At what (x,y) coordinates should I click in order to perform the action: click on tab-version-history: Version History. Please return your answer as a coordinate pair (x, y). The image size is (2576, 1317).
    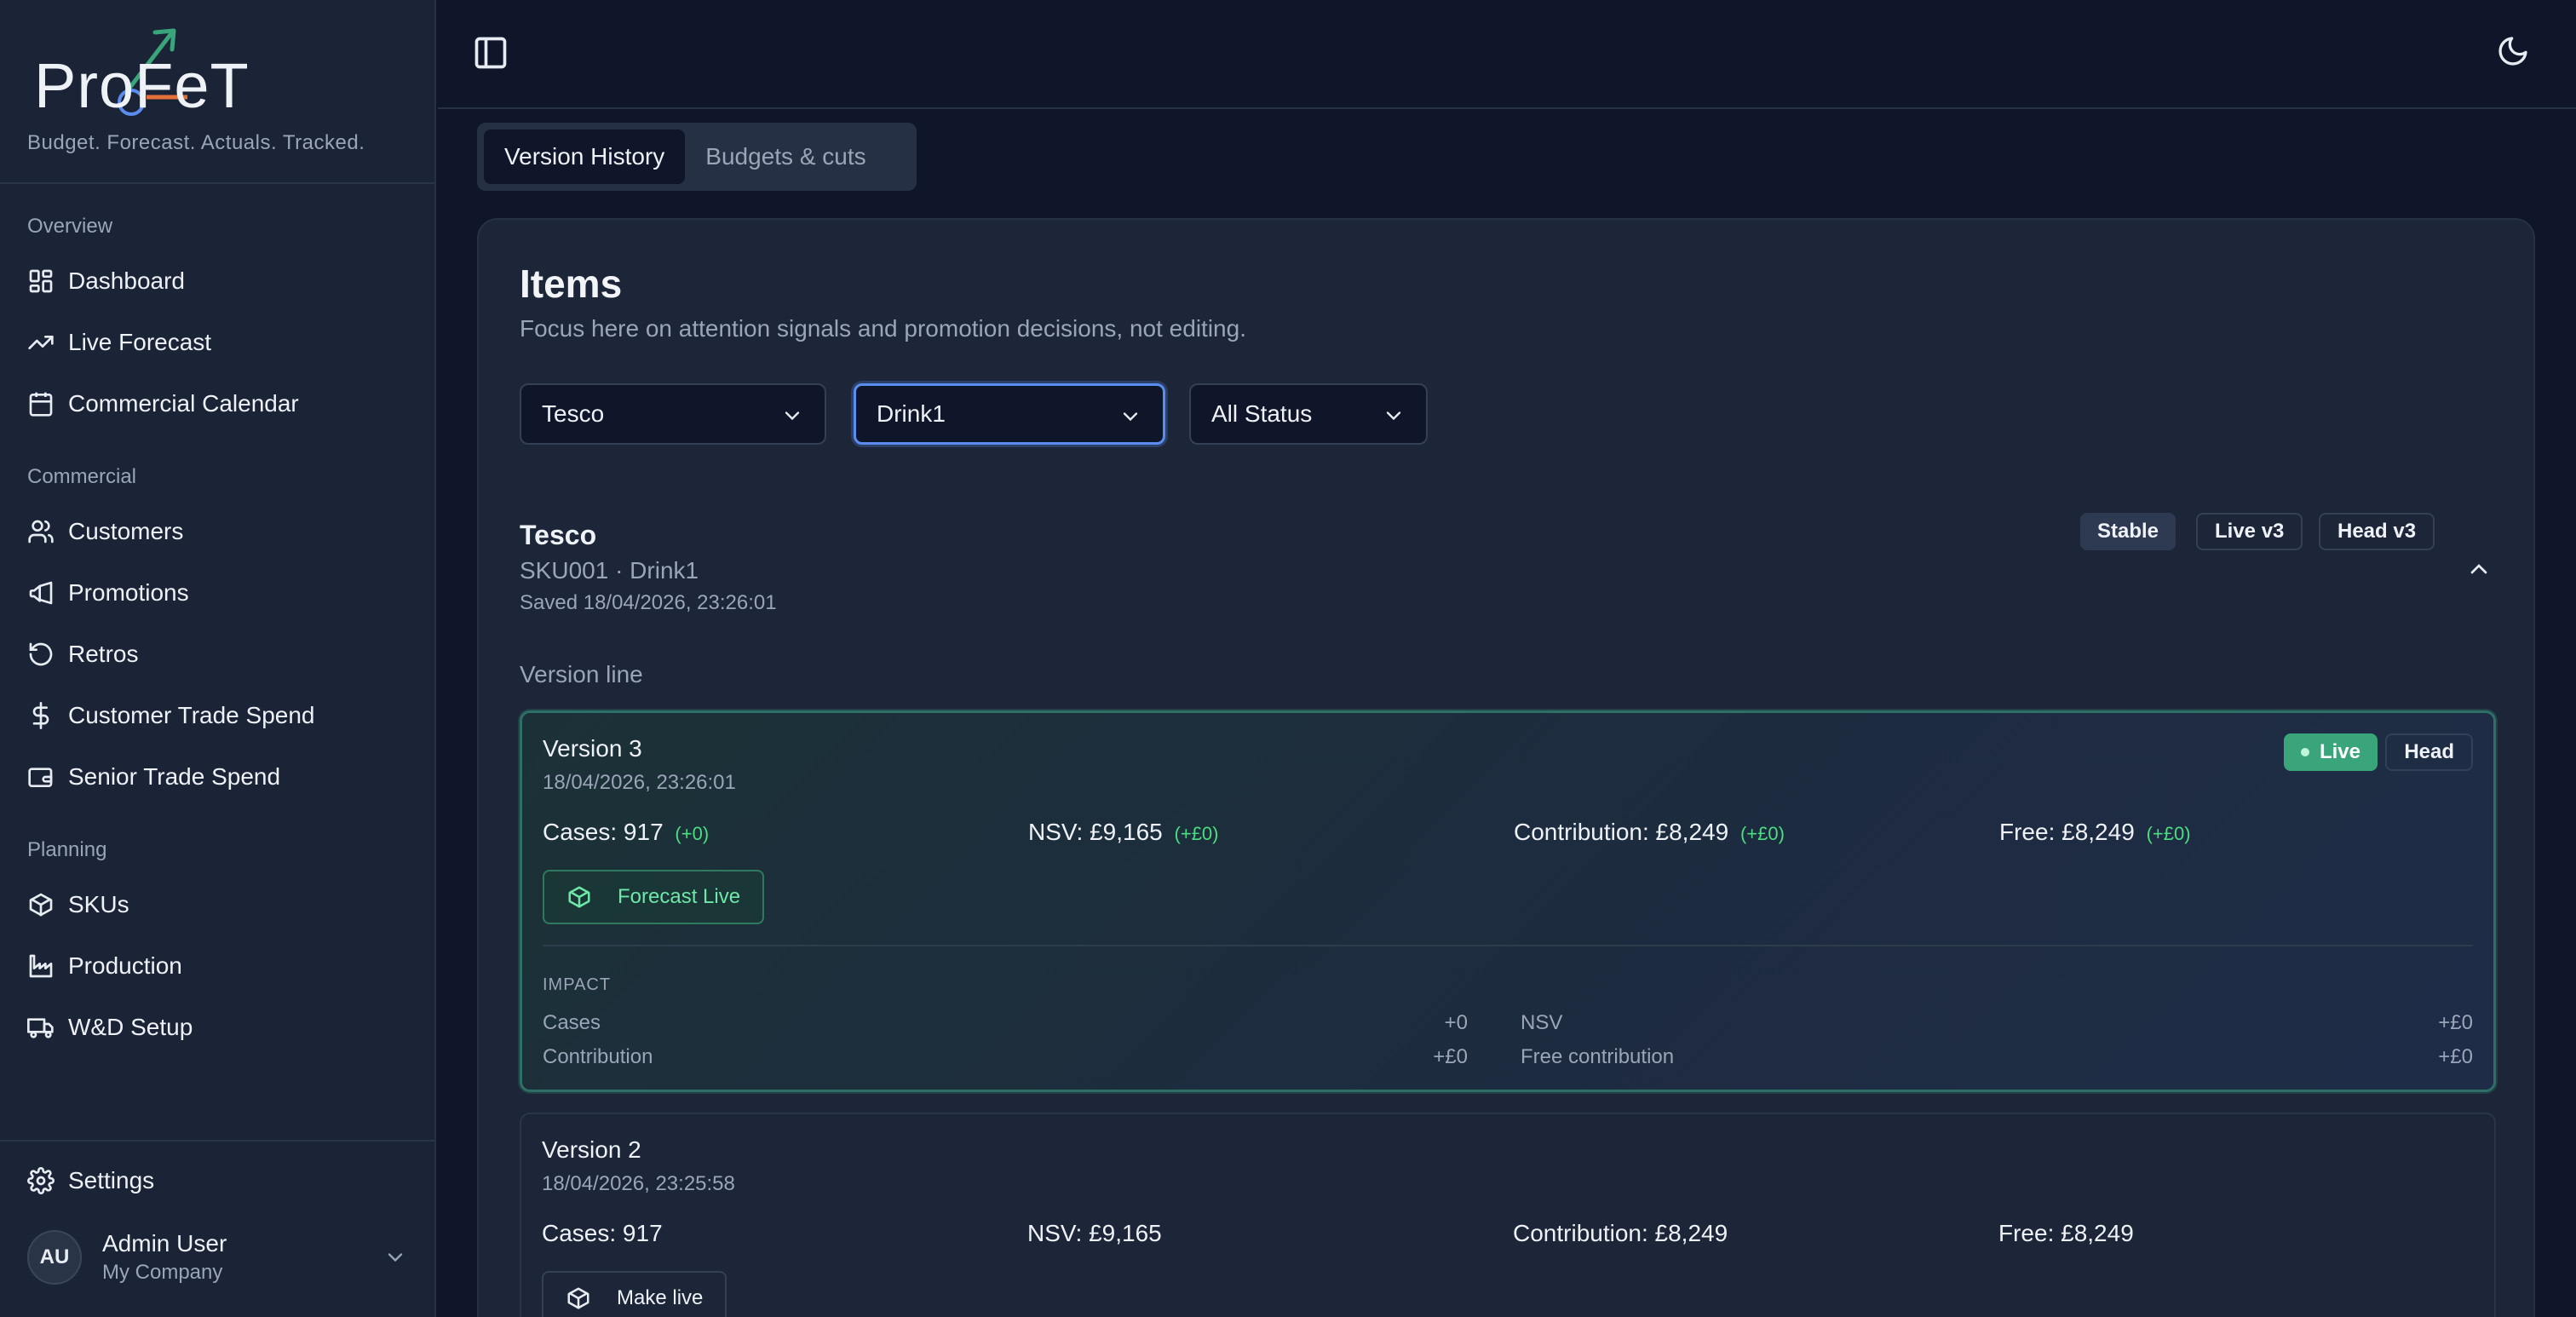
    Looking at the image, I should click on (585, 157).